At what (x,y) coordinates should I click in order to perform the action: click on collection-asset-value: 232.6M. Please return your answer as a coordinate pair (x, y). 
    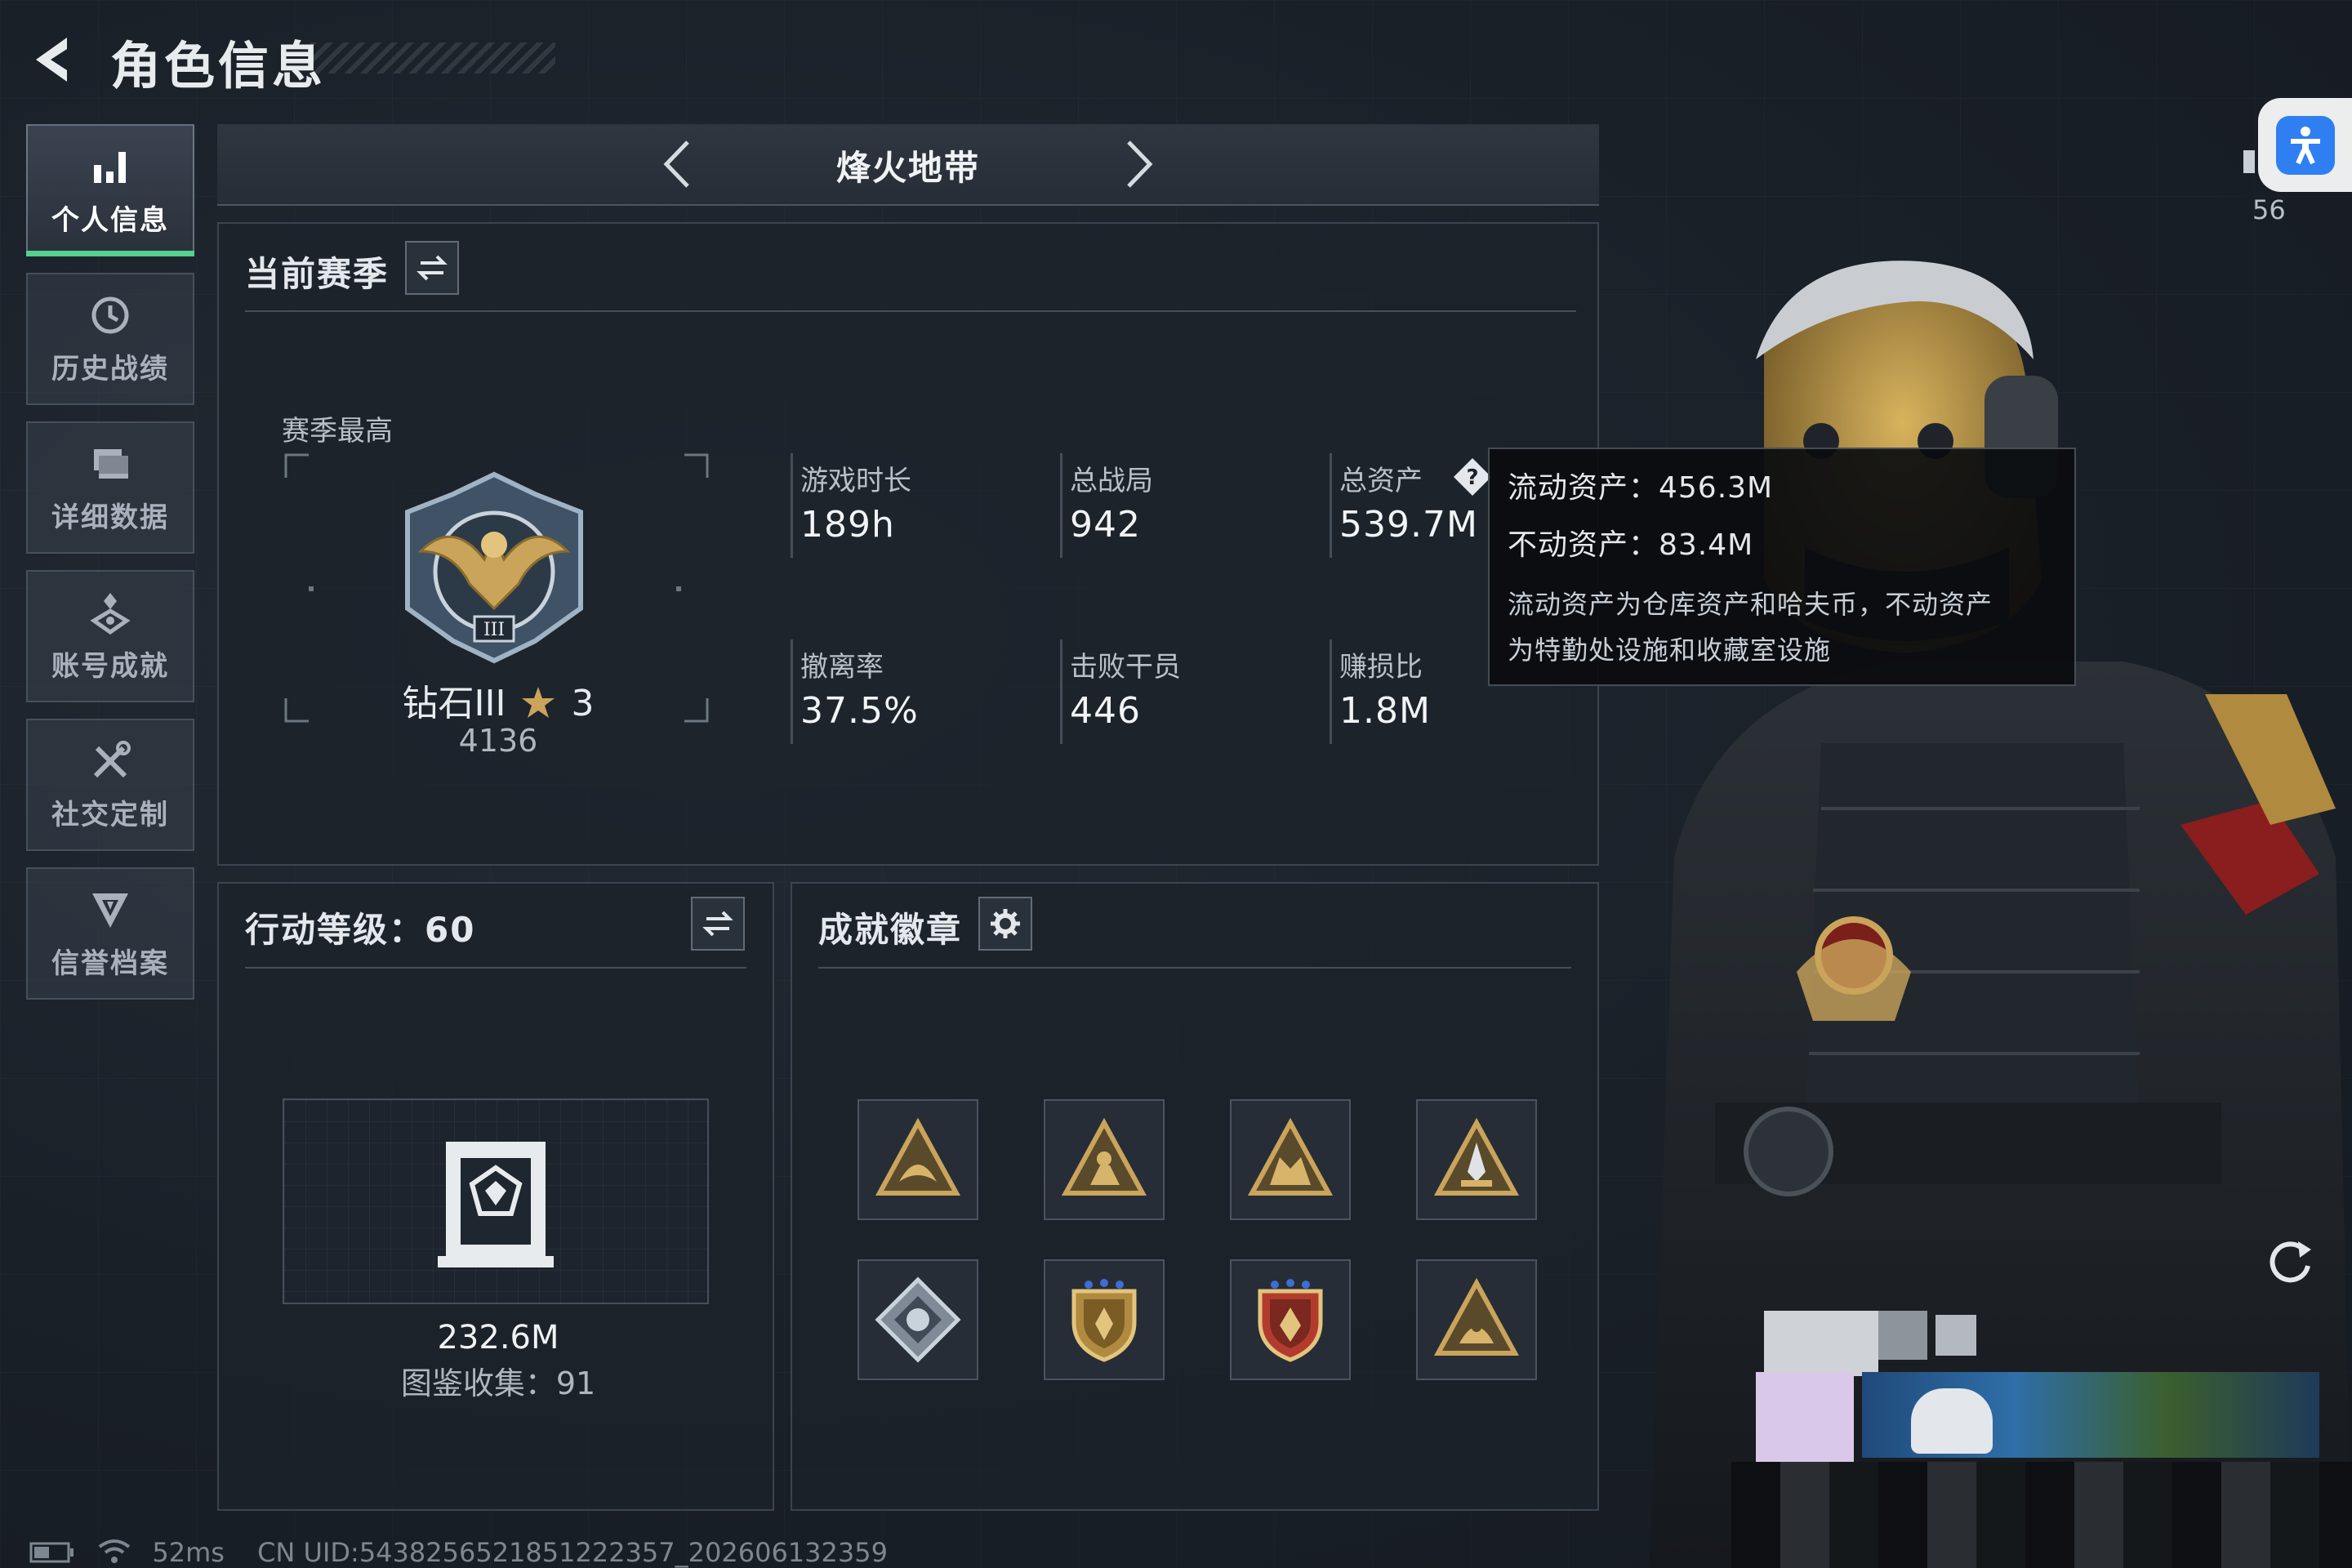
    Looking at the image, I should click on (498, 1337).